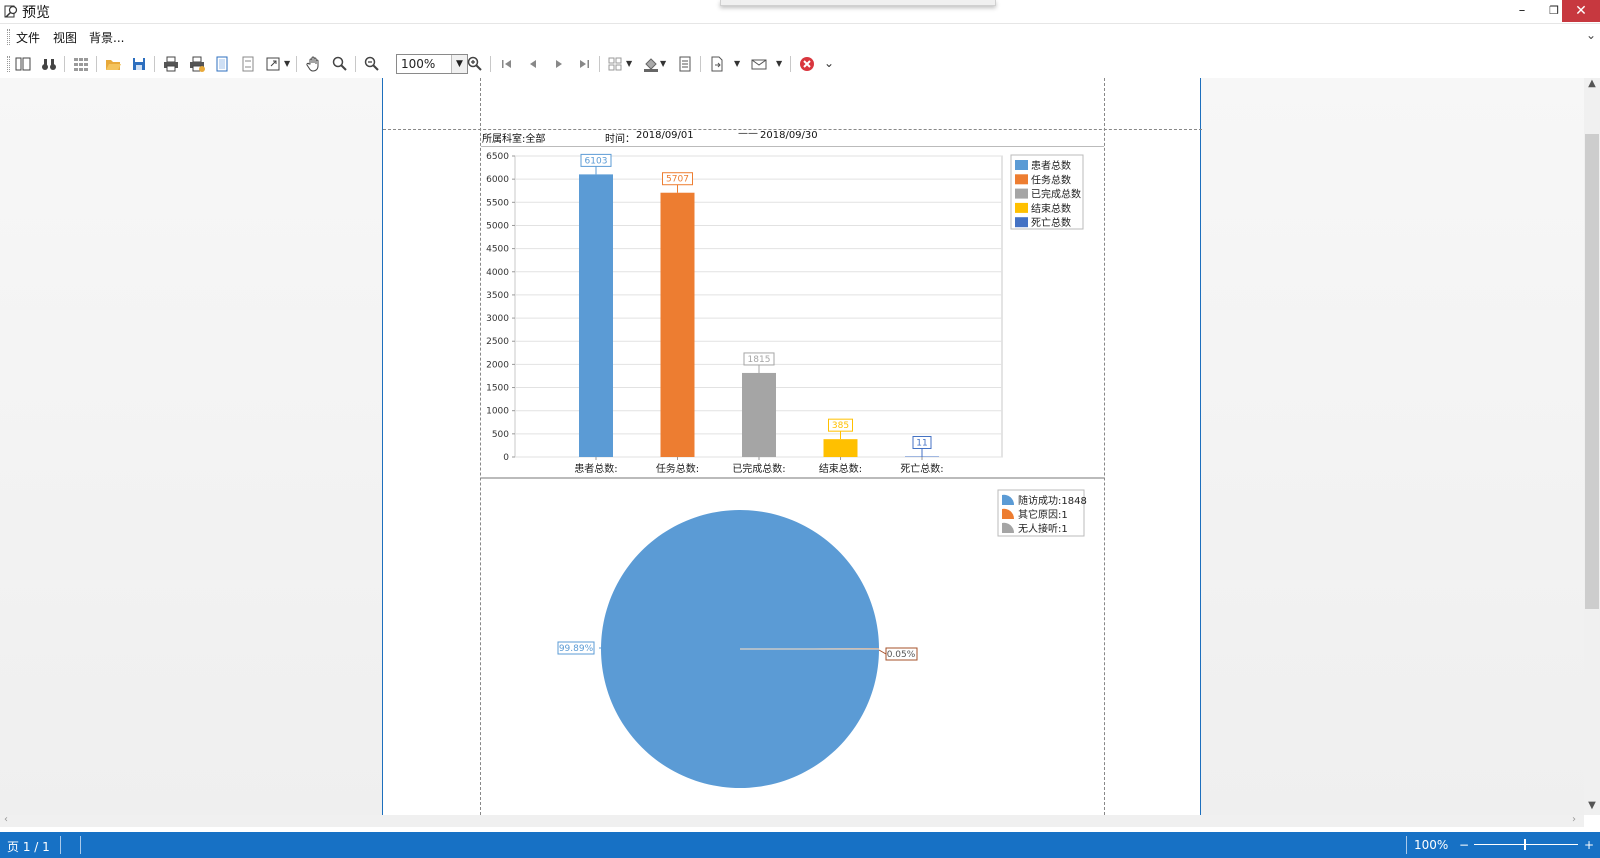 The image size is (1600, 858). What do you see at coordinates (1589, 845) in the screenshot?
I see `zoom-plus-button: +` at bounding box center [1589, 845].